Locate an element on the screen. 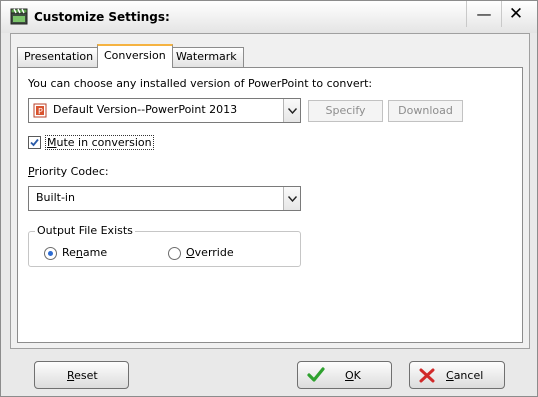  priority-codec-value: Built-in is located at coordinates (55, 197).